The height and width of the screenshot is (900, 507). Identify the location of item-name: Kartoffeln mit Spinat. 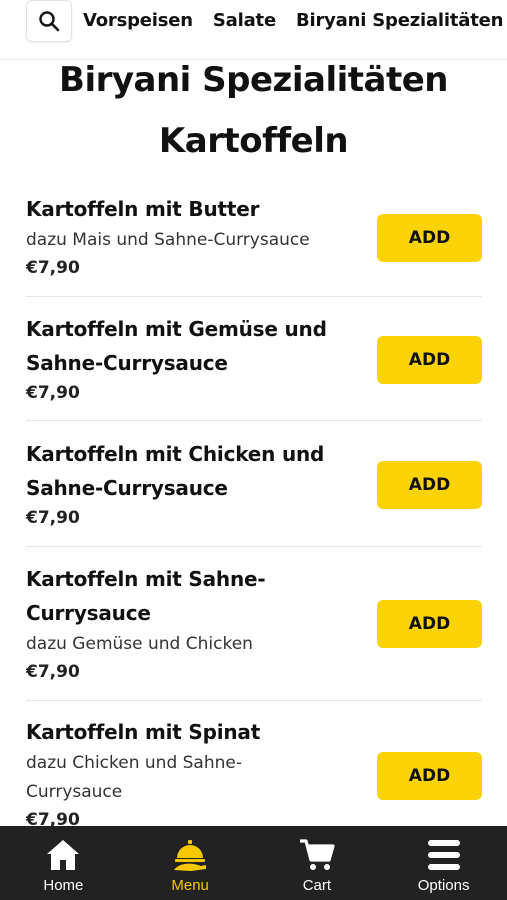
(143, 732).